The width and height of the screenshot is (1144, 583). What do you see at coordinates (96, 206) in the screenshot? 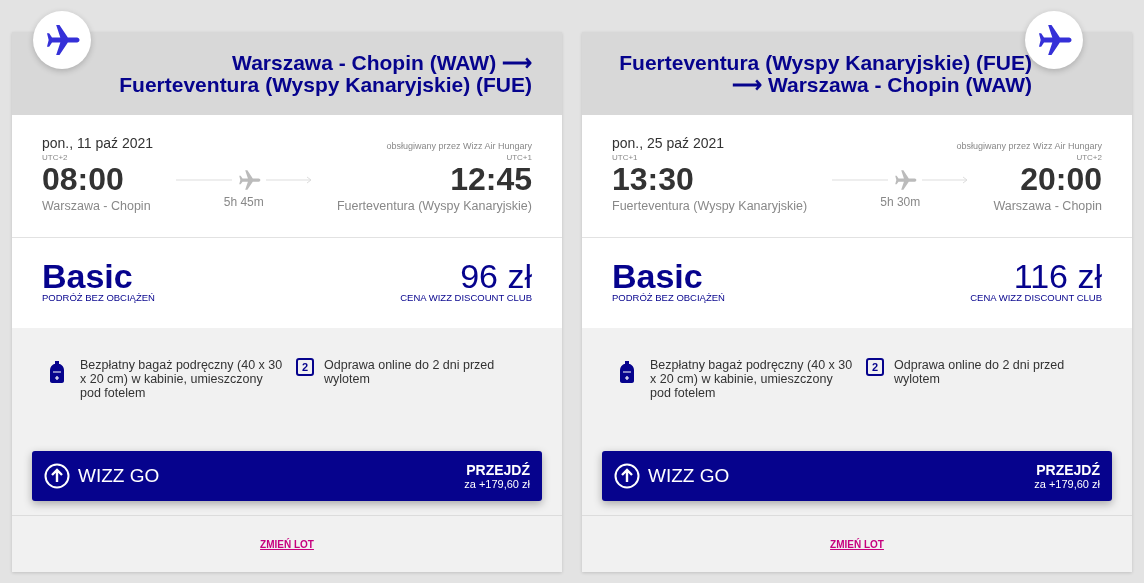
I see `departure-airport: Warszawa - Chopin` at bounding box center [96, 206].